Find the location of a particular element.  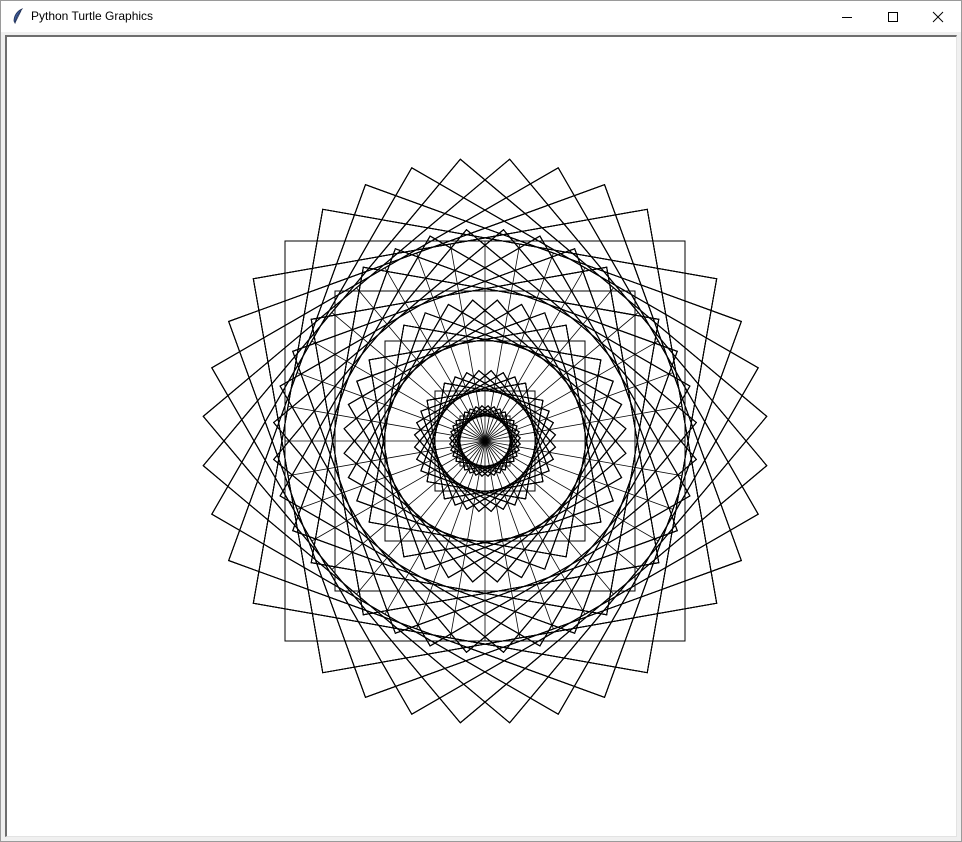

close-icon is located at coordinates (938, 16).